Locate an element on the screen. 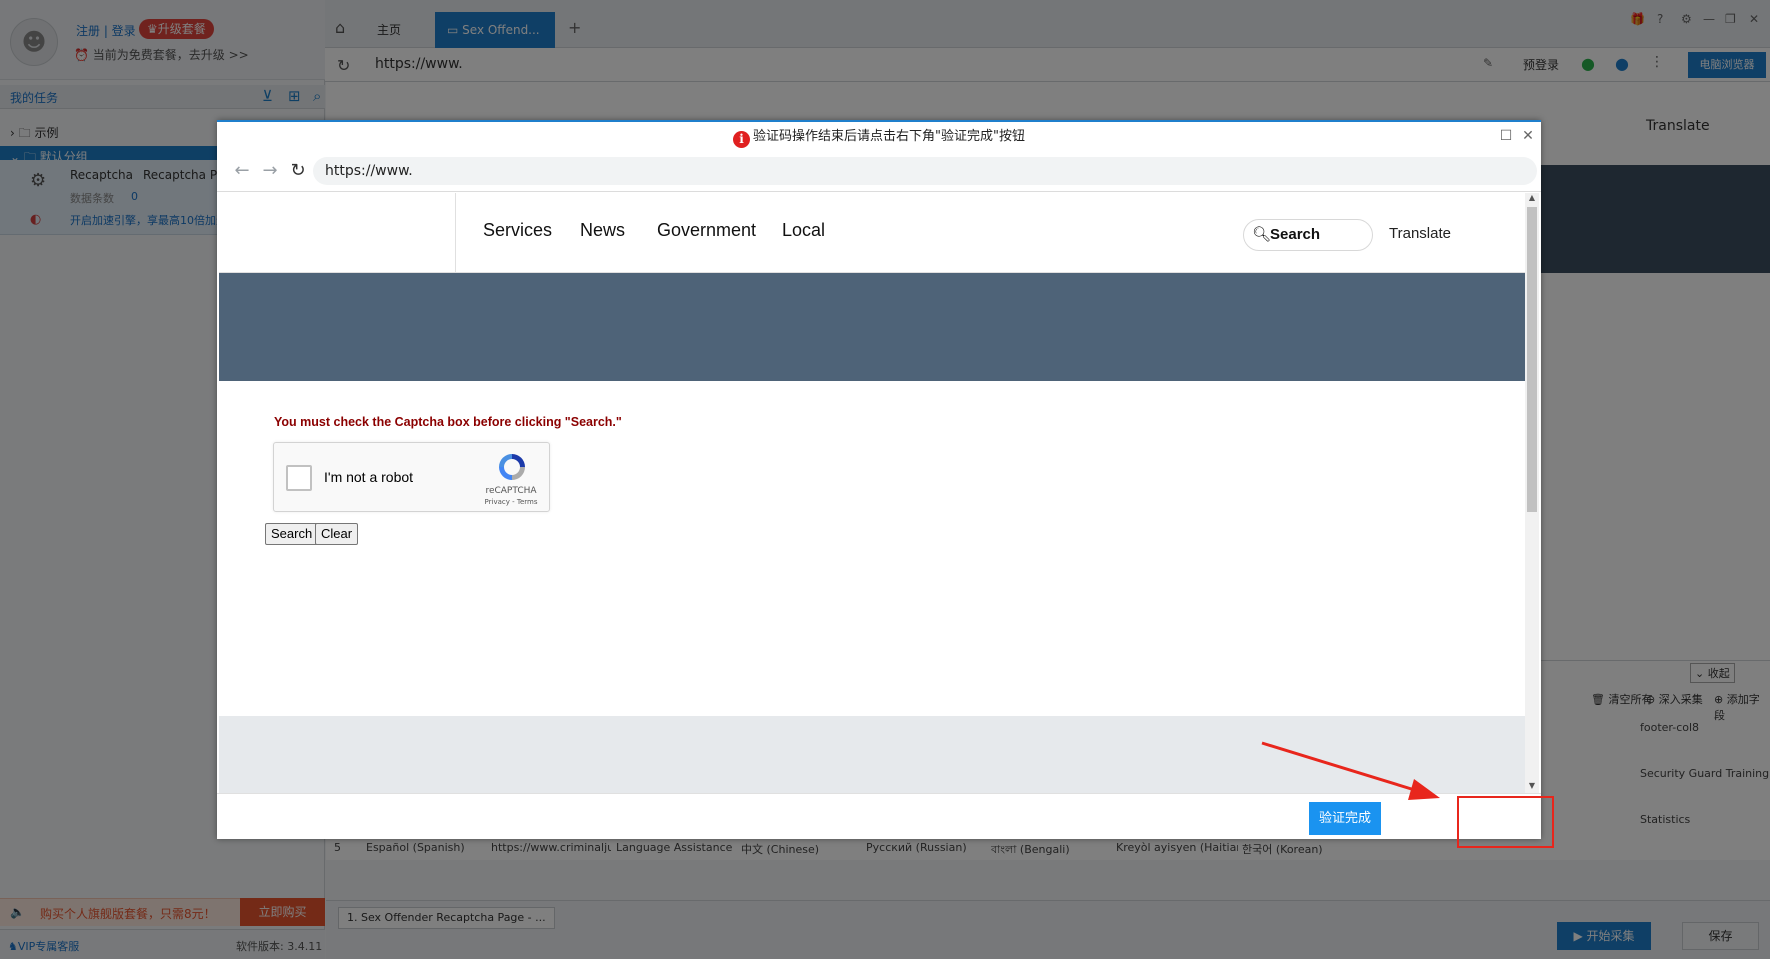 The width and height of the screenshot is (1770, 959). reload-icon: ↻ is located at coordinates (298, 171).